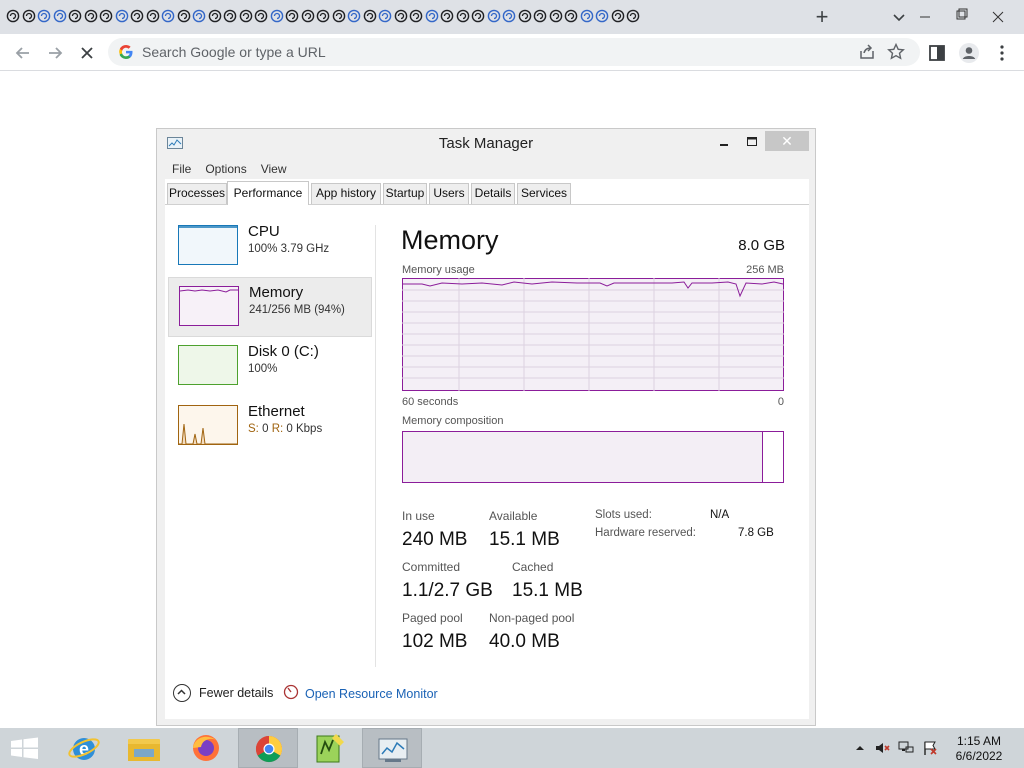 The image size is (1024, 768). What do you see at coordinates (1003, 53) in the screenshot?
I see `chrome-menu-kebab-icon` at bounding box center [1003, 53].